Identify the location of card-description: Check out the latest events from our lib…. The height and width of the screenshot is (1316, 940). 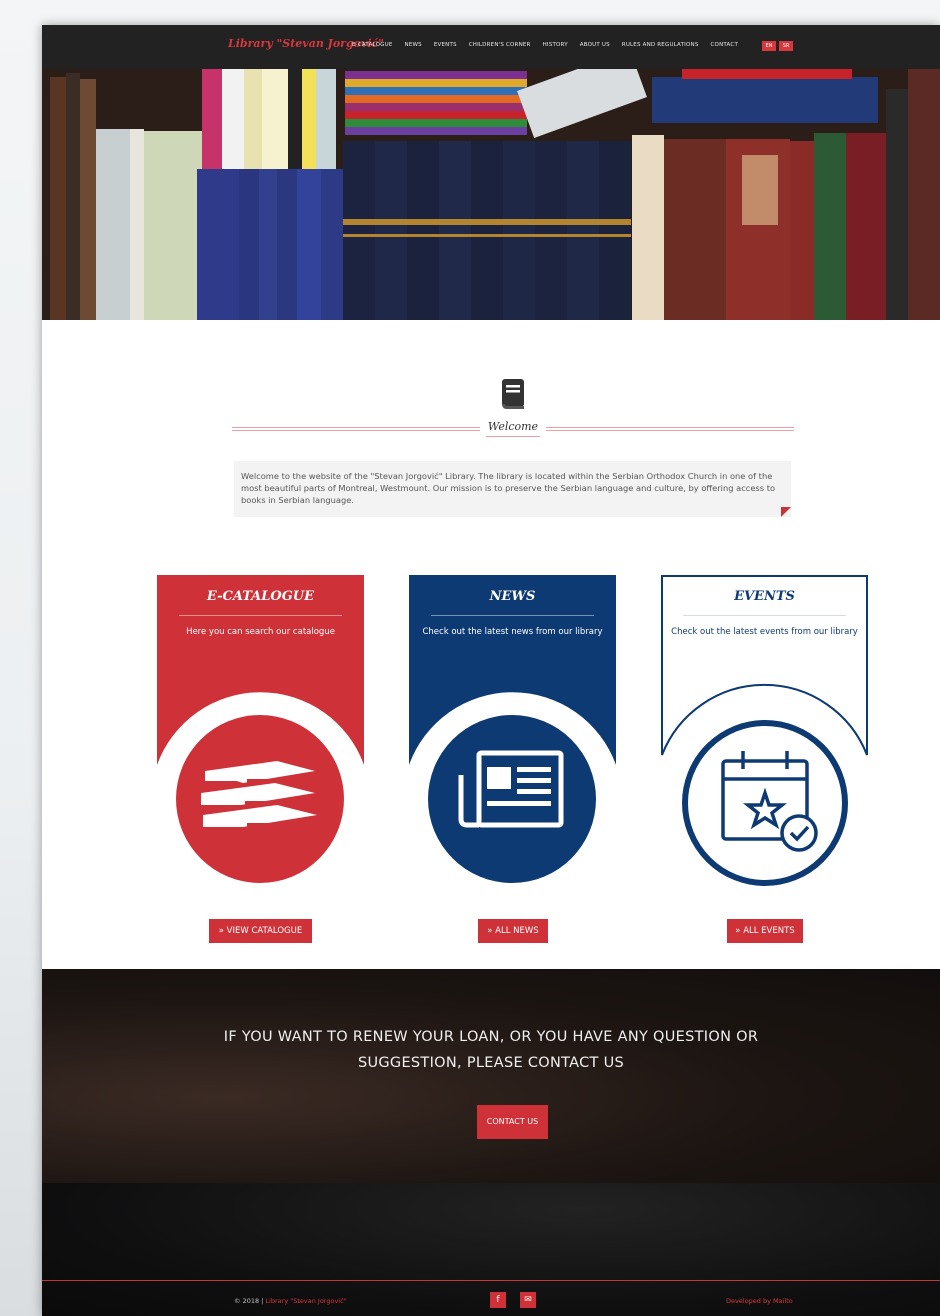
(764, 632).